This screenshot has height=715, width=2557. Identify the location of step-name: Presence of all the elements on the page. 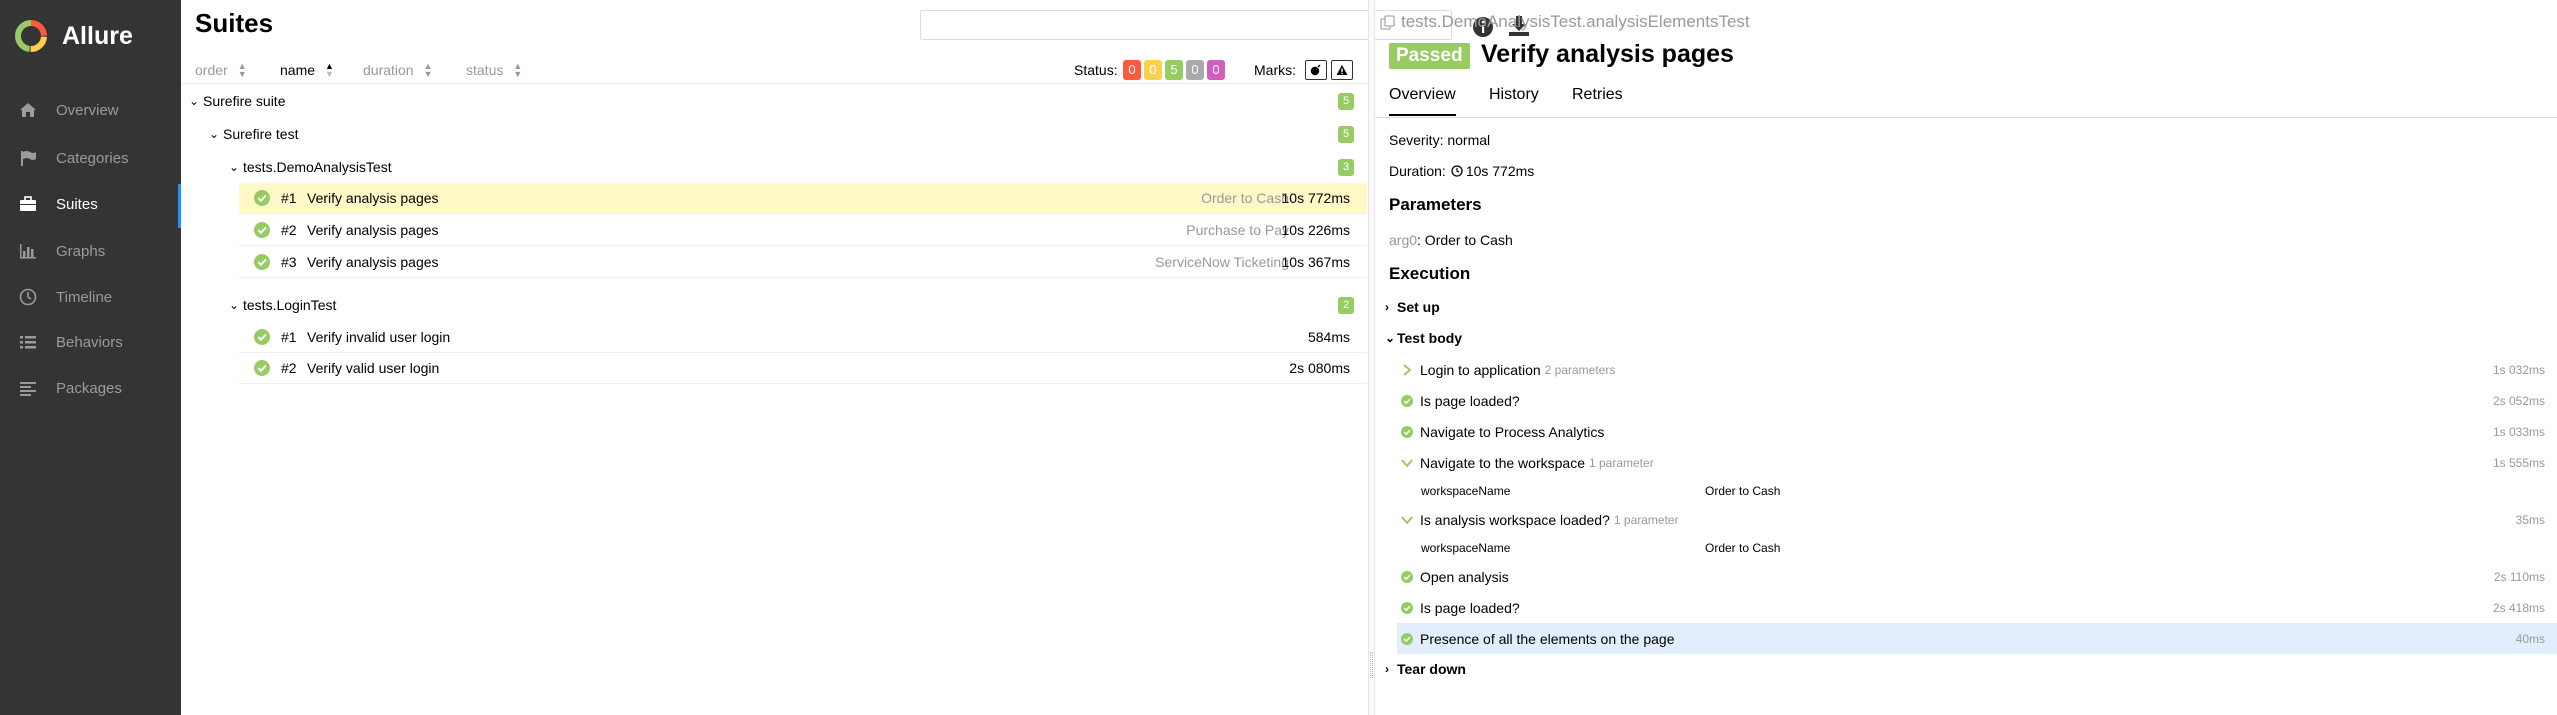
(1547, 638).